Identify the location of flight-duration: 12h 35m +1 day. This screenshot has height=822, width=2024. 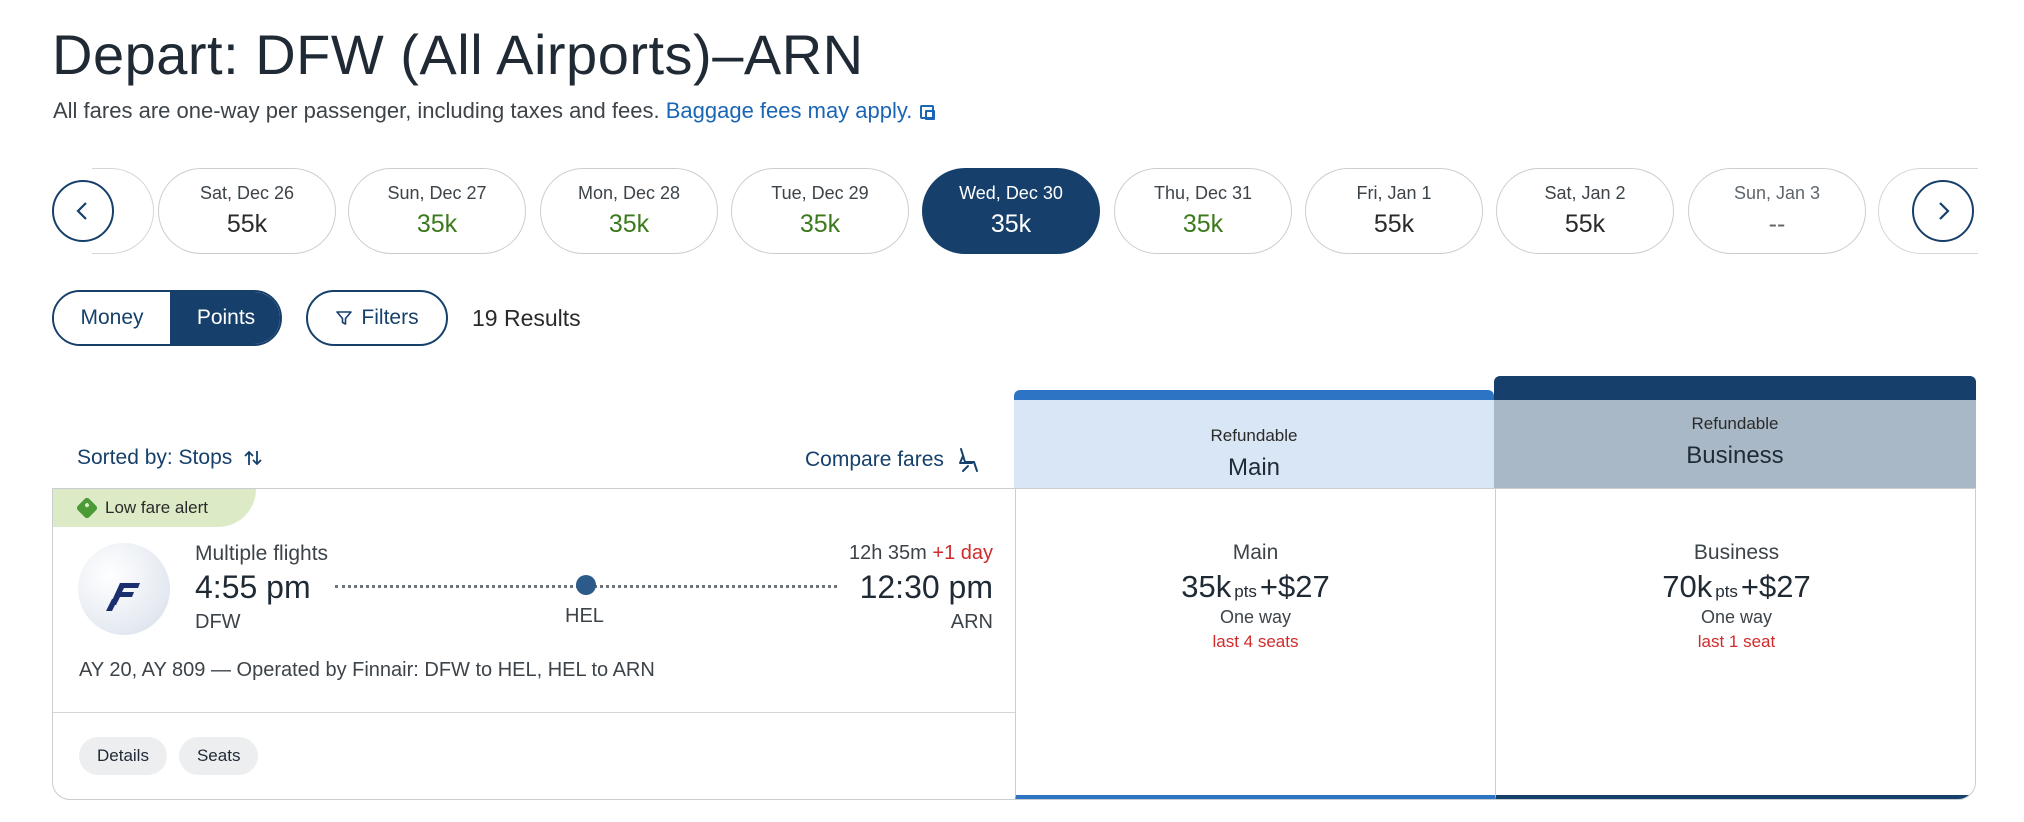
(921, 553).